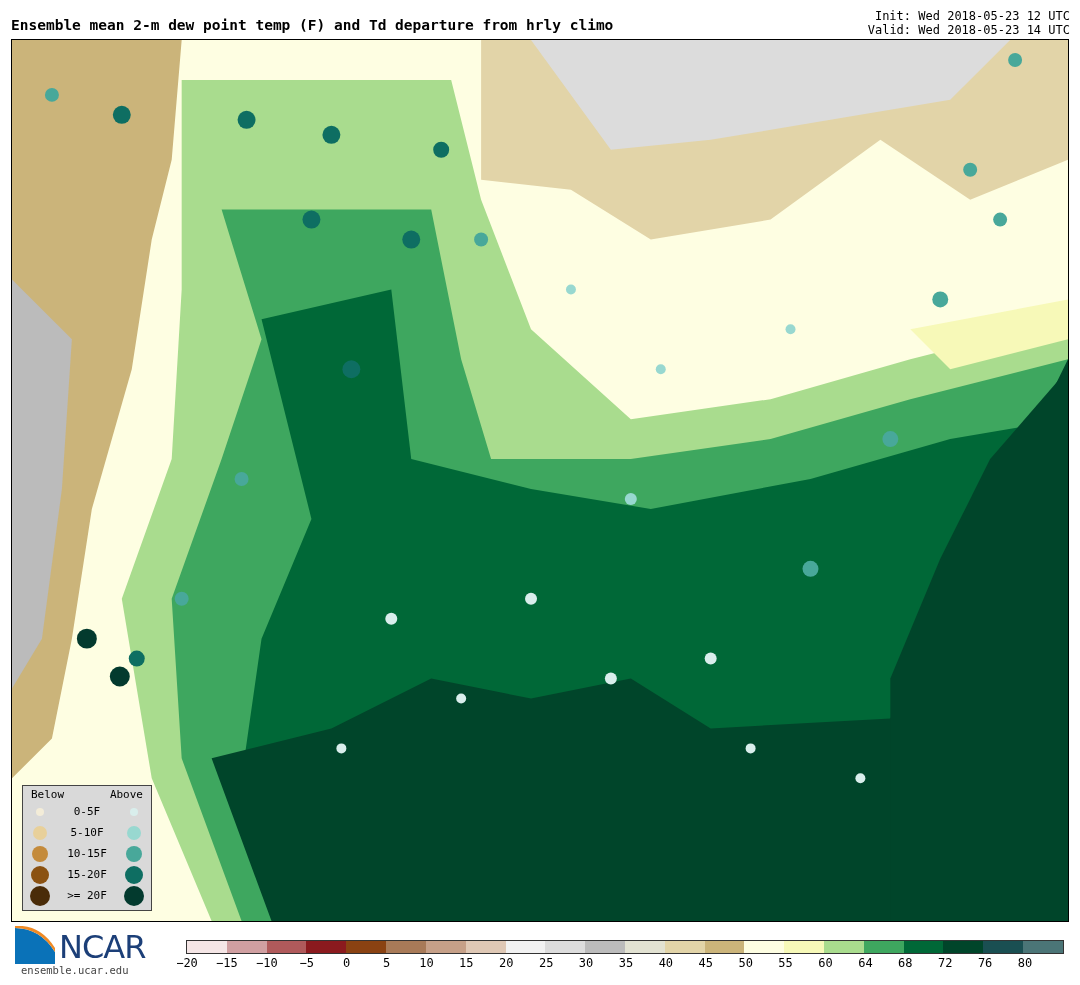  What do you see at coordinates (971, 16) in the screenshot?
I see `init-time: Init: Wed 2018-05-23 12 UTC` at bounding box center [971, 16].